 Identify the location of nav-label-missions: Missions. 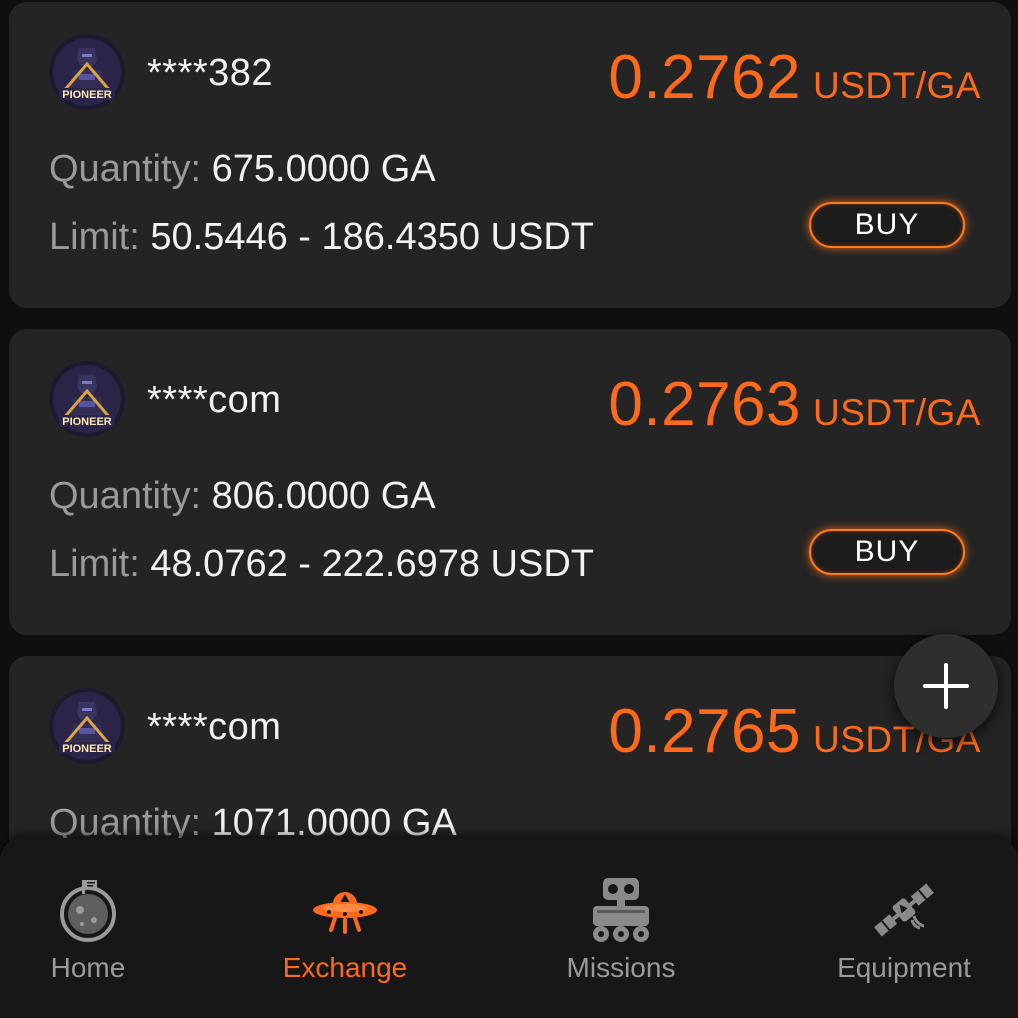
(621, 967).